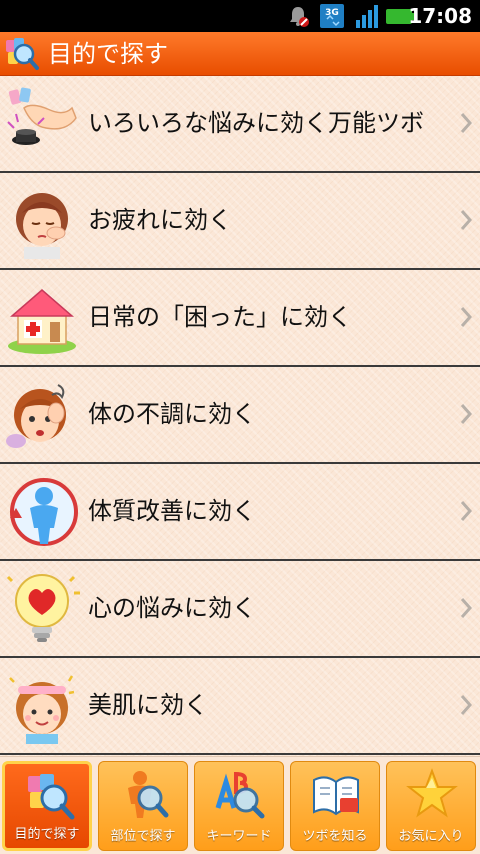  I want to click on nav-label: キーワード, so click(239, 836).